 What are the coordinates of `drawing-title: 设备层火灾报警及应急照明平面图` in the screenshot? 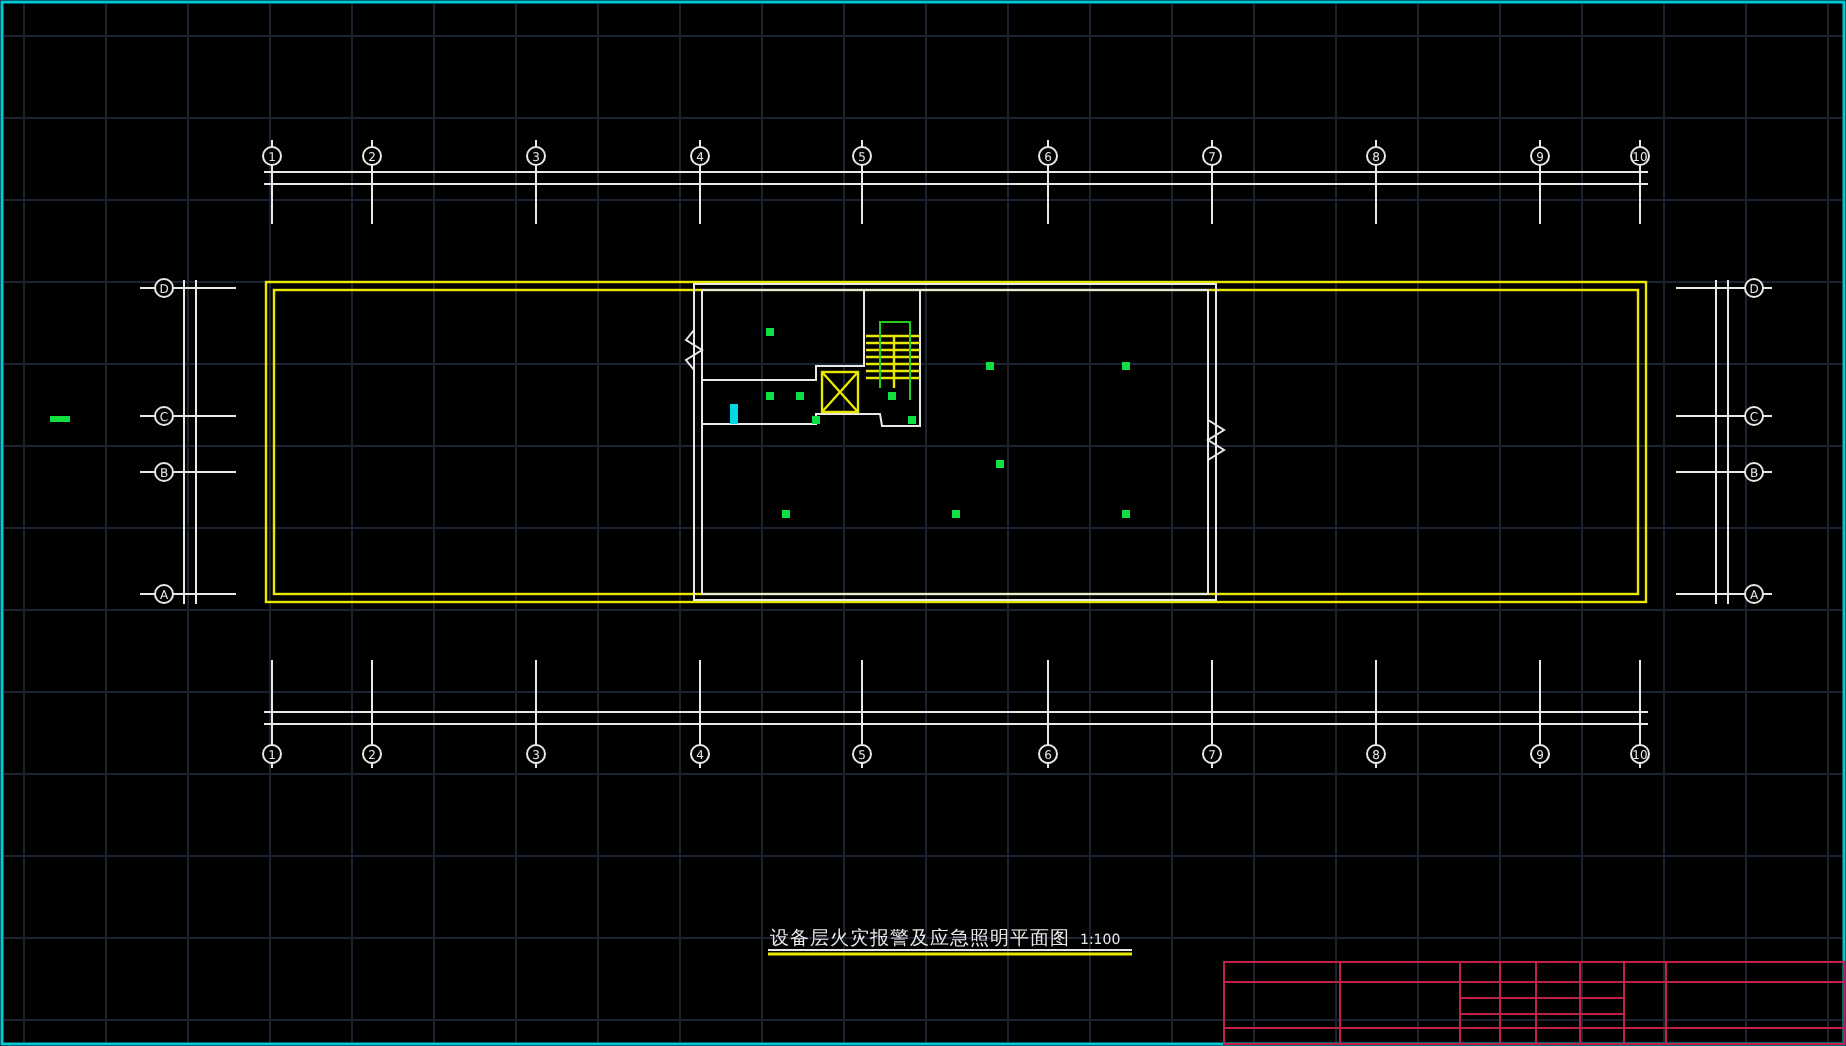 It's located at (920, 939).